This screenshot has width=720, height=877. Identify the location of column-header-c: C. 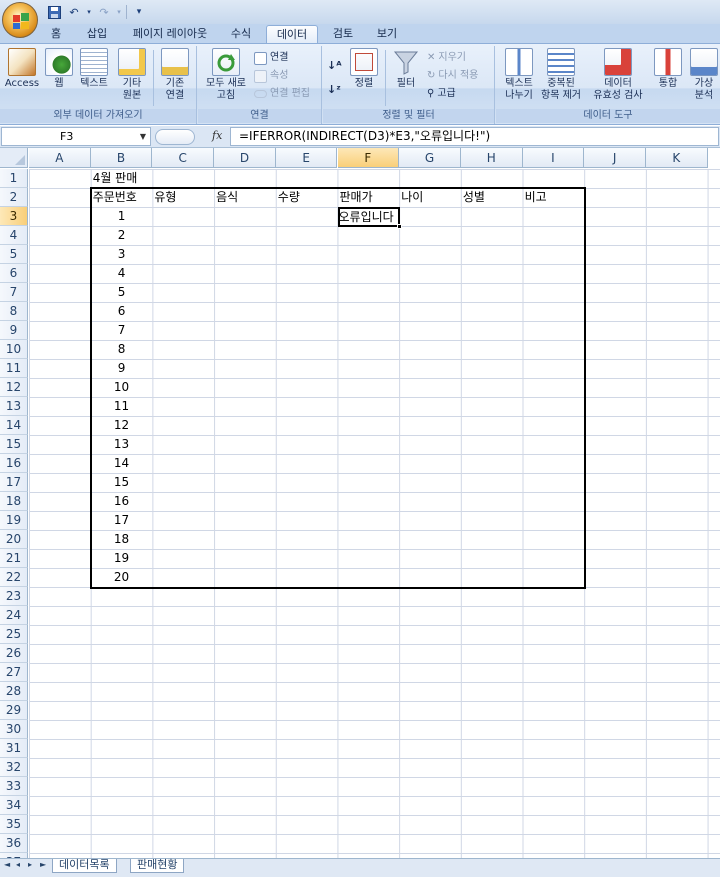
(183, 158).